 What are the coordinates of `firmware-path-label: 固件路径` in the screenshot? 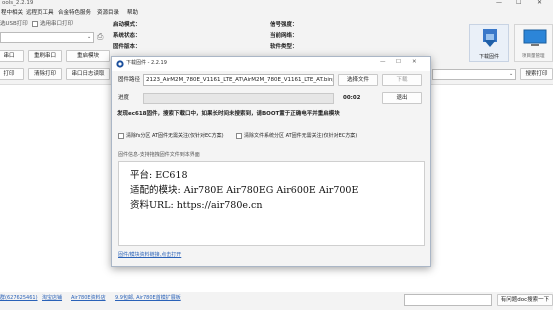 It's located at (129, 80).